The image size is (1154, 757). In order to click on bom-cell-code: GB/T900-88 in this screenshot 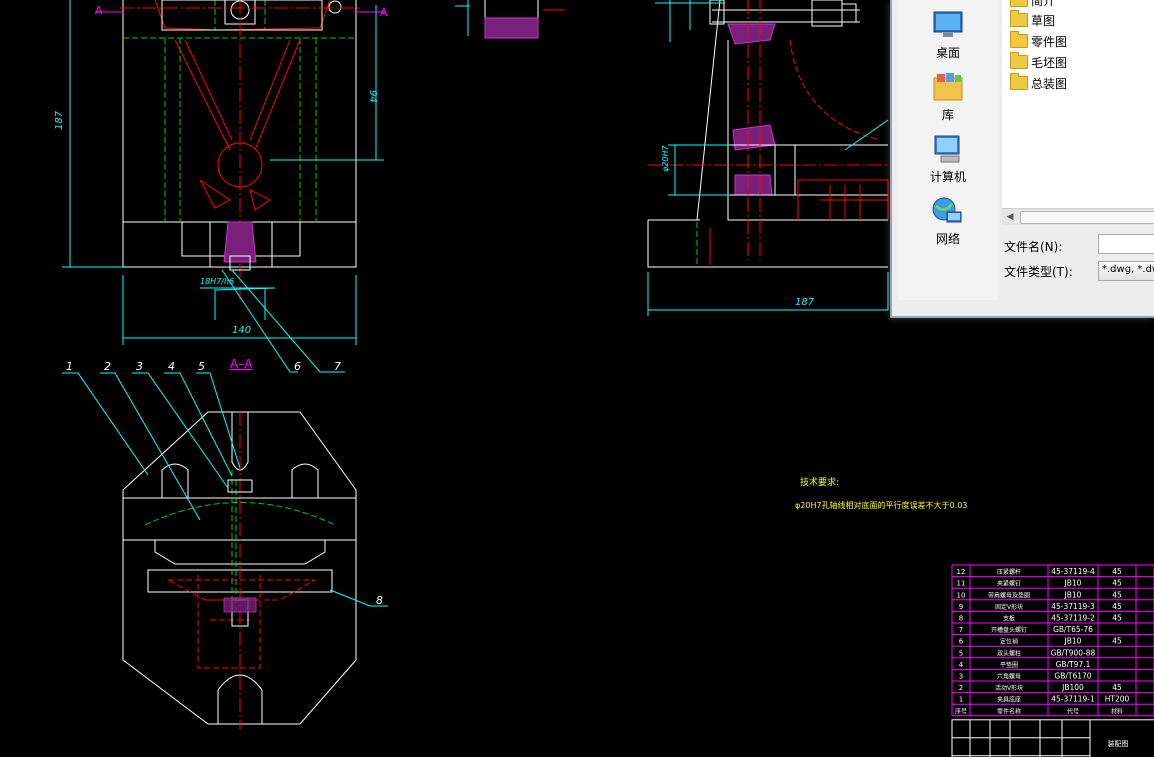, I will do `click(1073, 652)`.